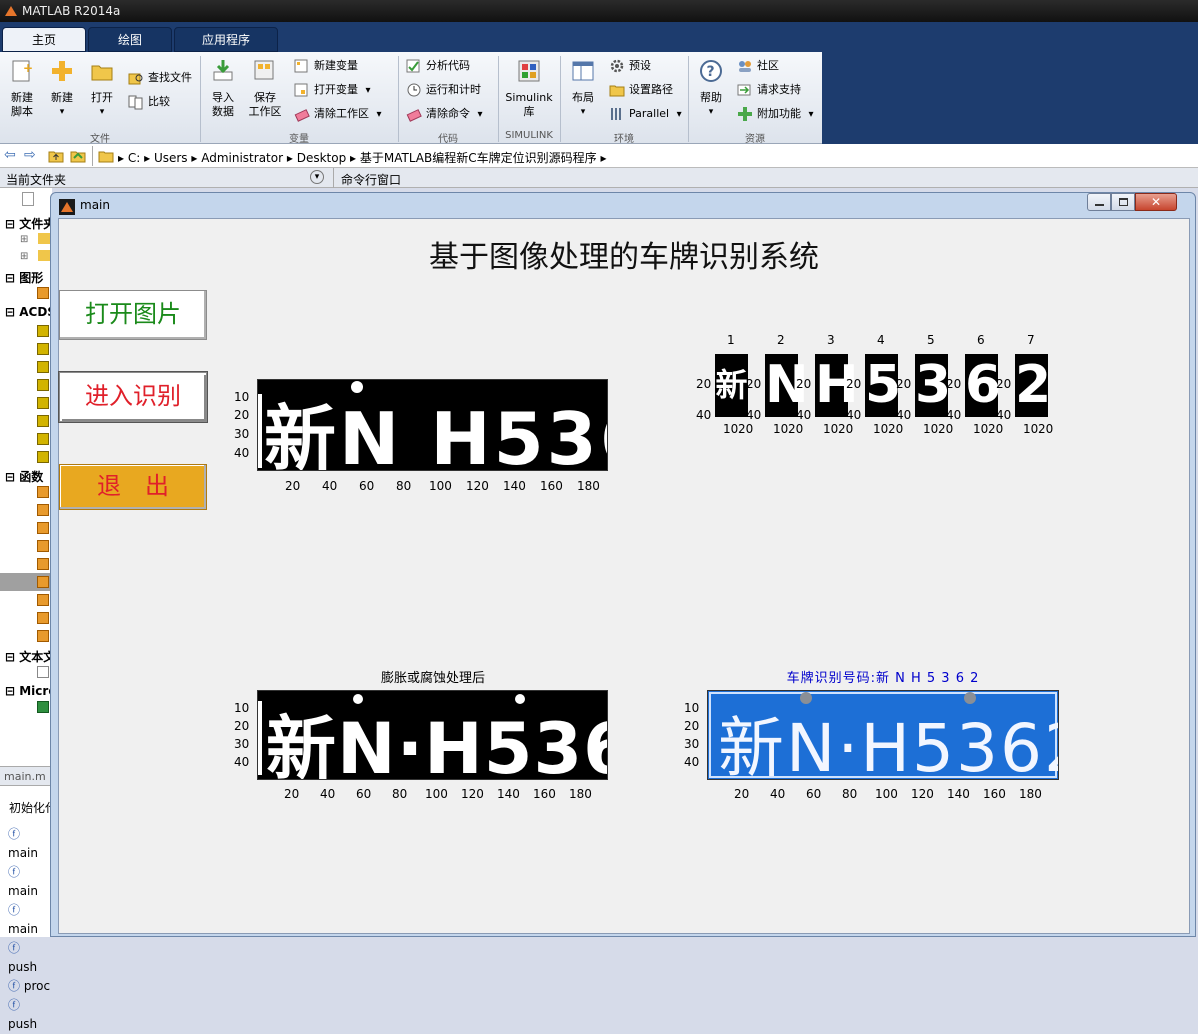 This screenshot has height=1034, width=1198. What do you see at coordinates (265, 87) in the screenshot?
I see `save-workspace-button: 保存 工作区` at bounding box center [265, 87].